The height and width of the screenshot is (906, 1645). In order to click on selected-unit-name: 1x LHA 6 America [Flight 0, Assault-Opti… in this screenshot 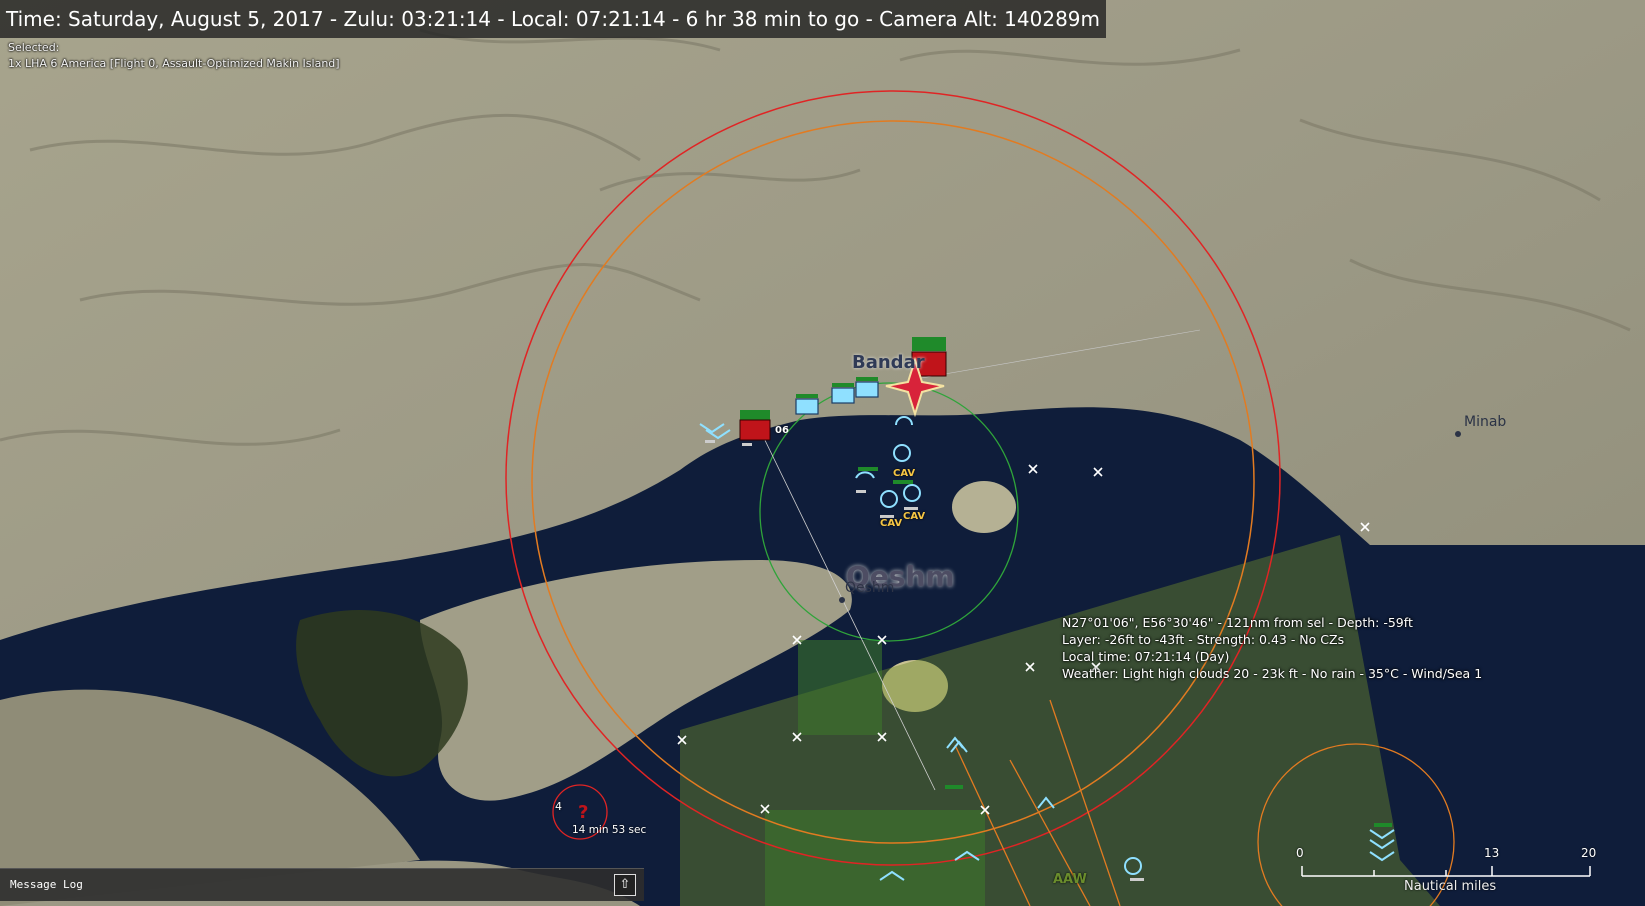, I will do `click(174, 64)`.